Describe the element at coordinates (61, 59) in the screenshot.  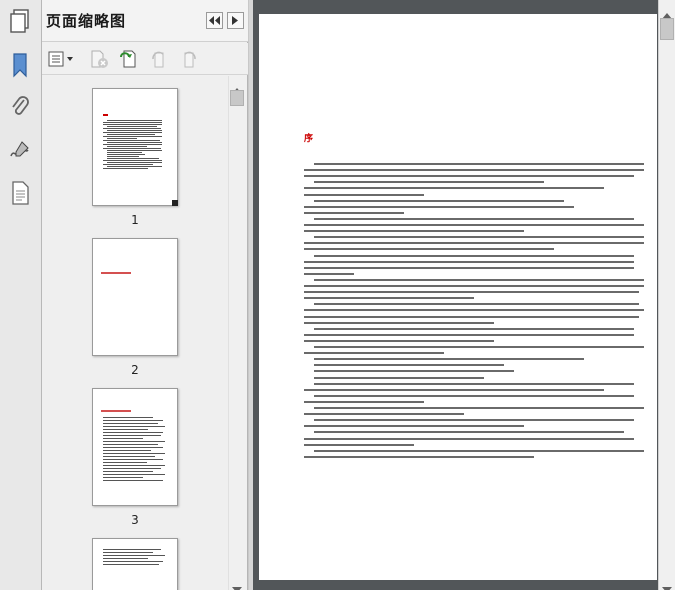
I see `options-icon` at that location.